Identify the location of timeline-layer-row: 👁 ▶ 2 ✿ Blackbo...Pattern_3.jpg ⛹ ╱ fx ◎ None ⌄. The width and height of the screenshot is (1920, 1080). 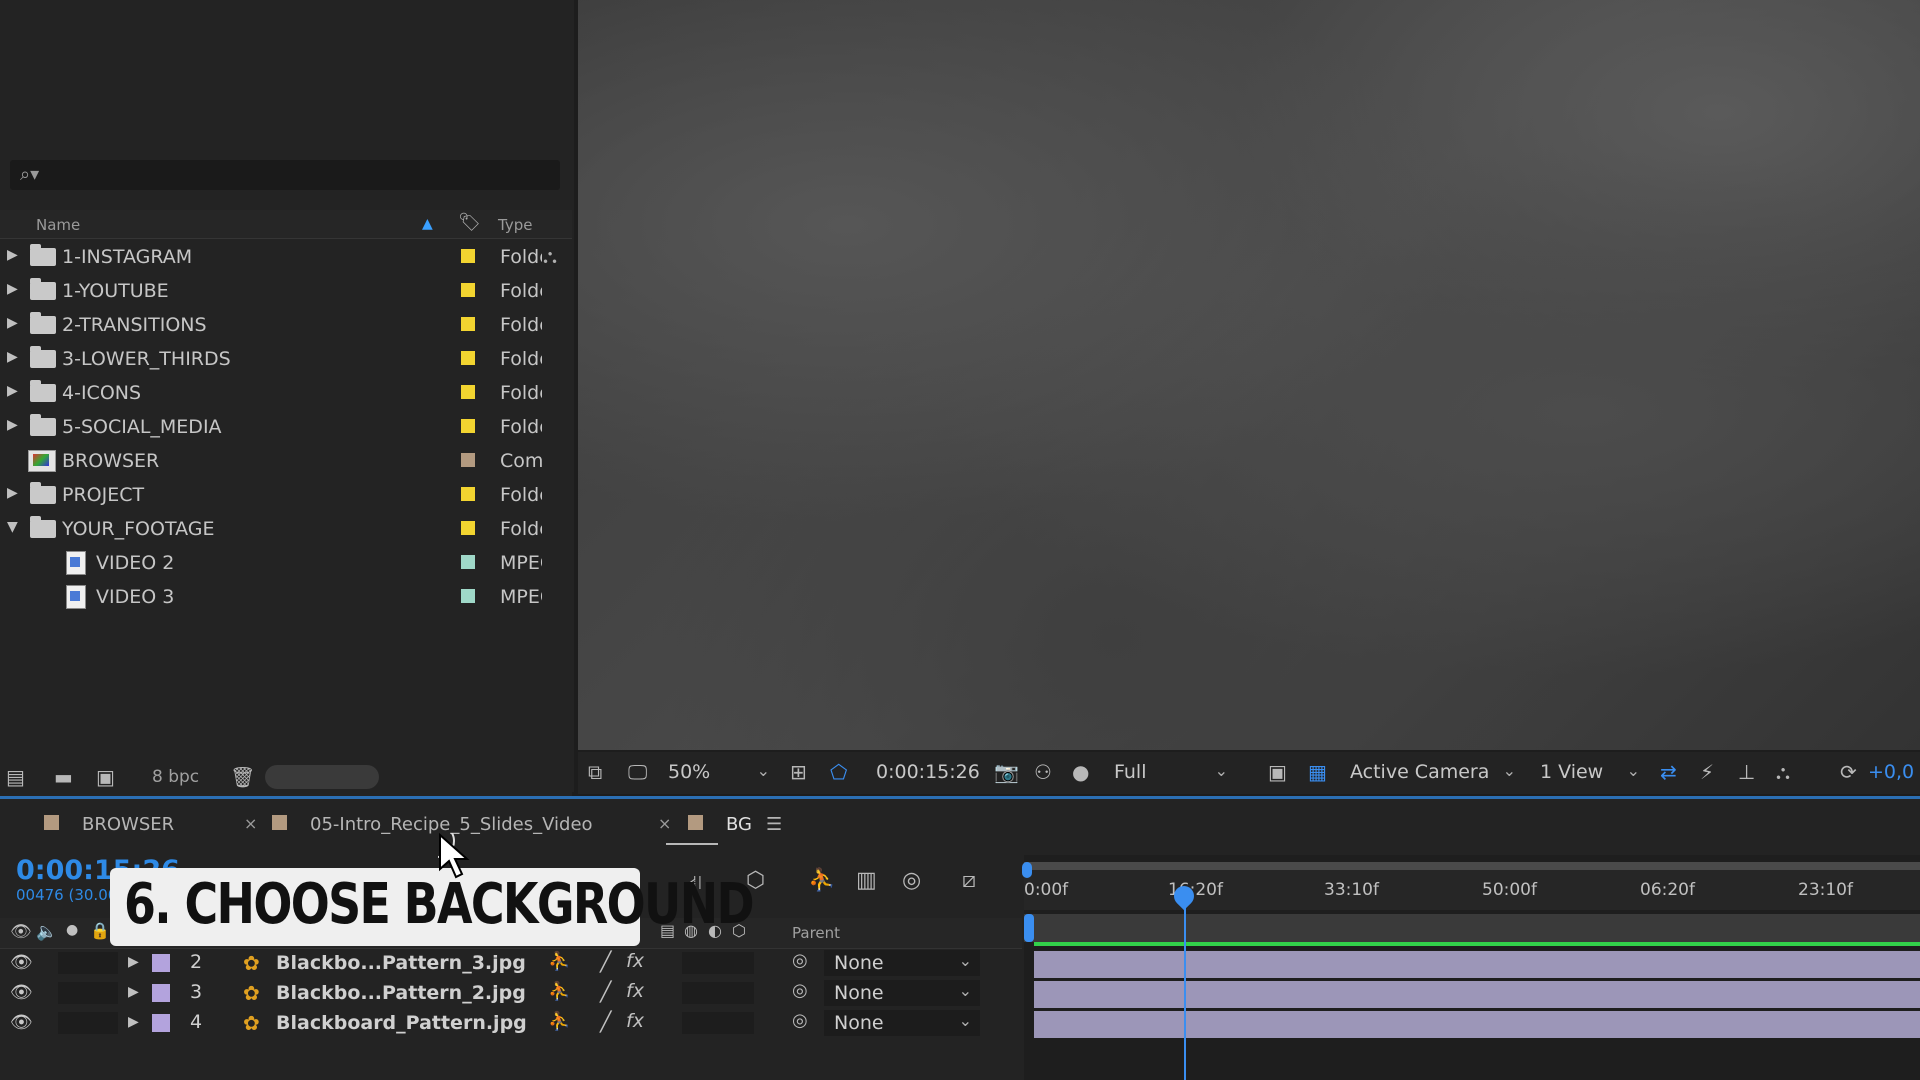
(511, 963).